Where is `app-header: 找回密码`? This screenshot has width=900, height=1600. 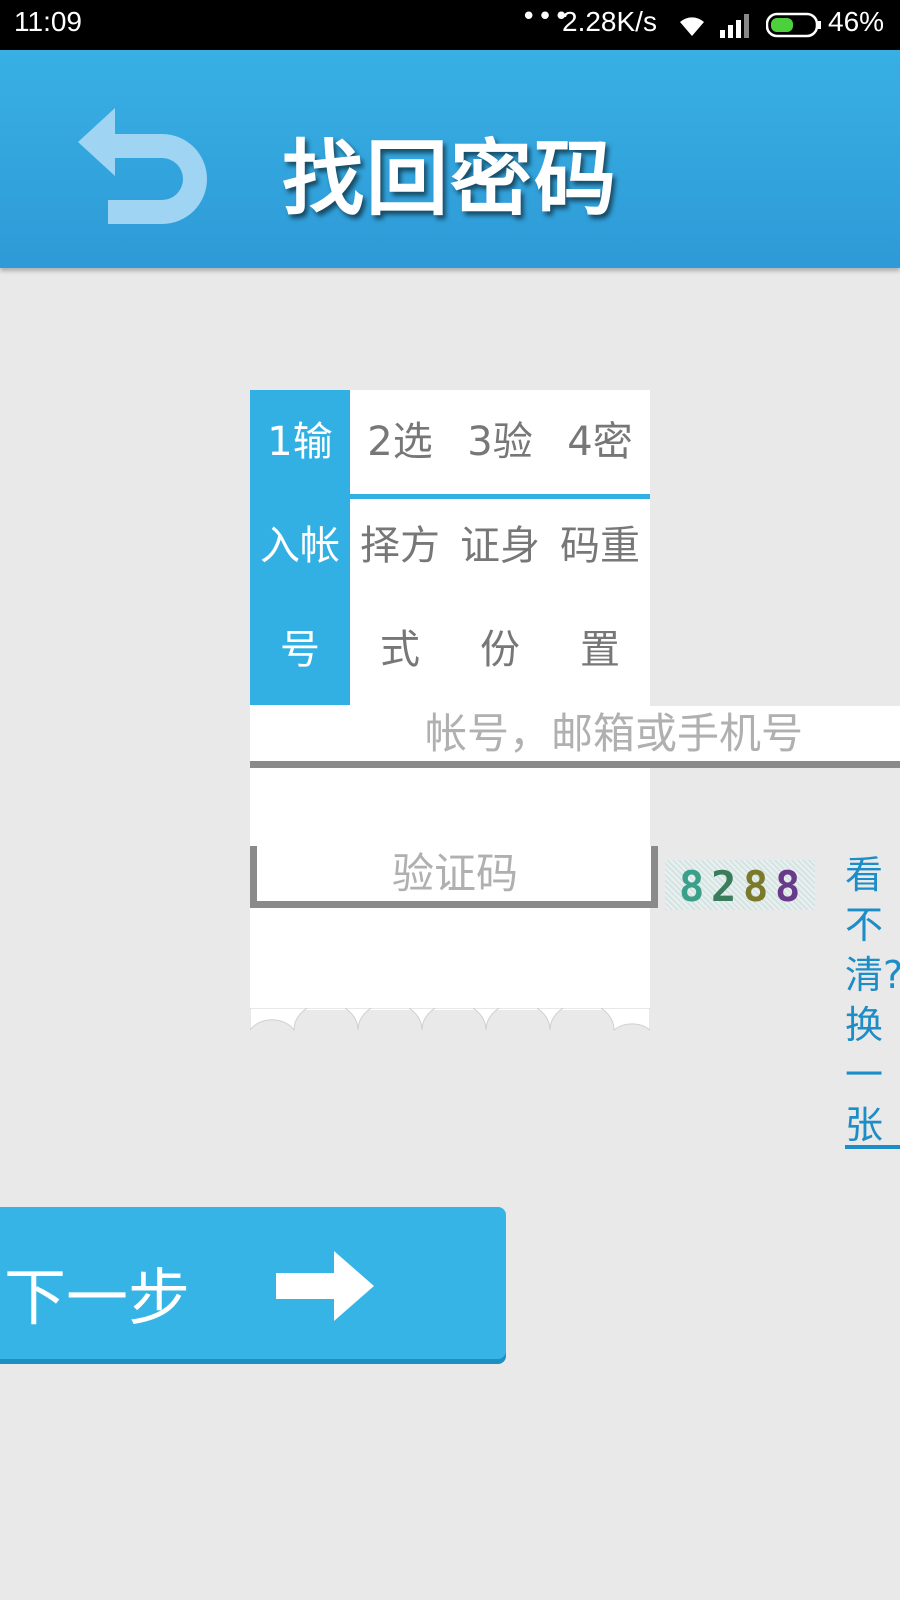 app-header: 找回密码 is located at coordinates (450, 159).